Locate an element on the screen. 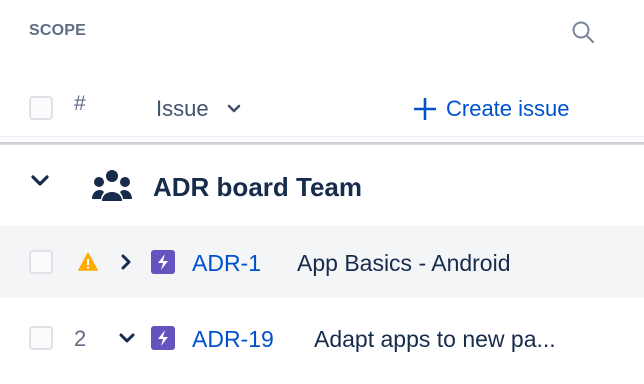 The height and width of the screenshot is (384, 644). header-divider is located at coordinates (322, 136).